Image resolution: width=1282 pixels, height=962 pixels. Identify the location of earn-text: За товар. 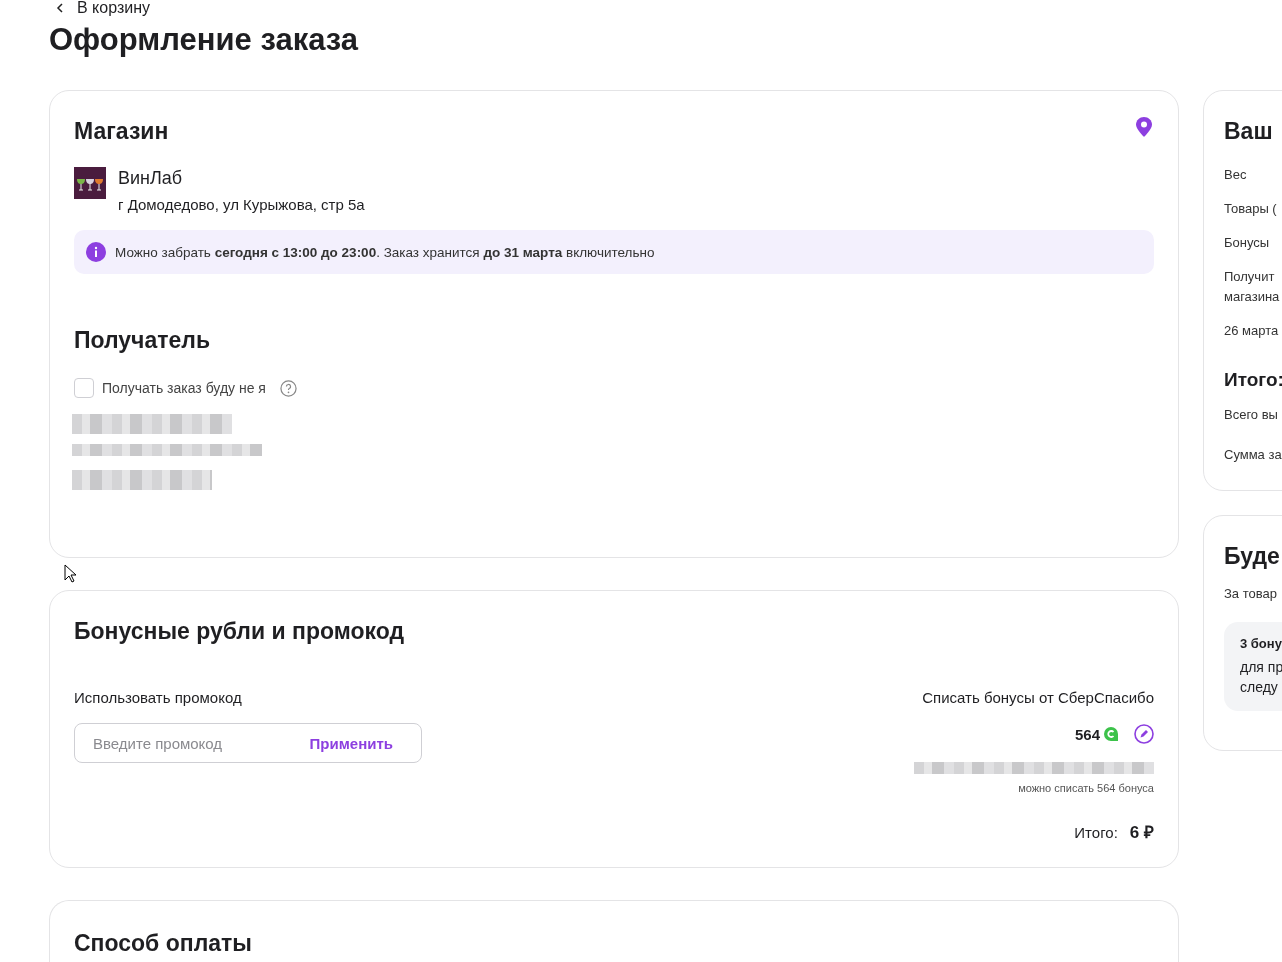
(1251, 594).